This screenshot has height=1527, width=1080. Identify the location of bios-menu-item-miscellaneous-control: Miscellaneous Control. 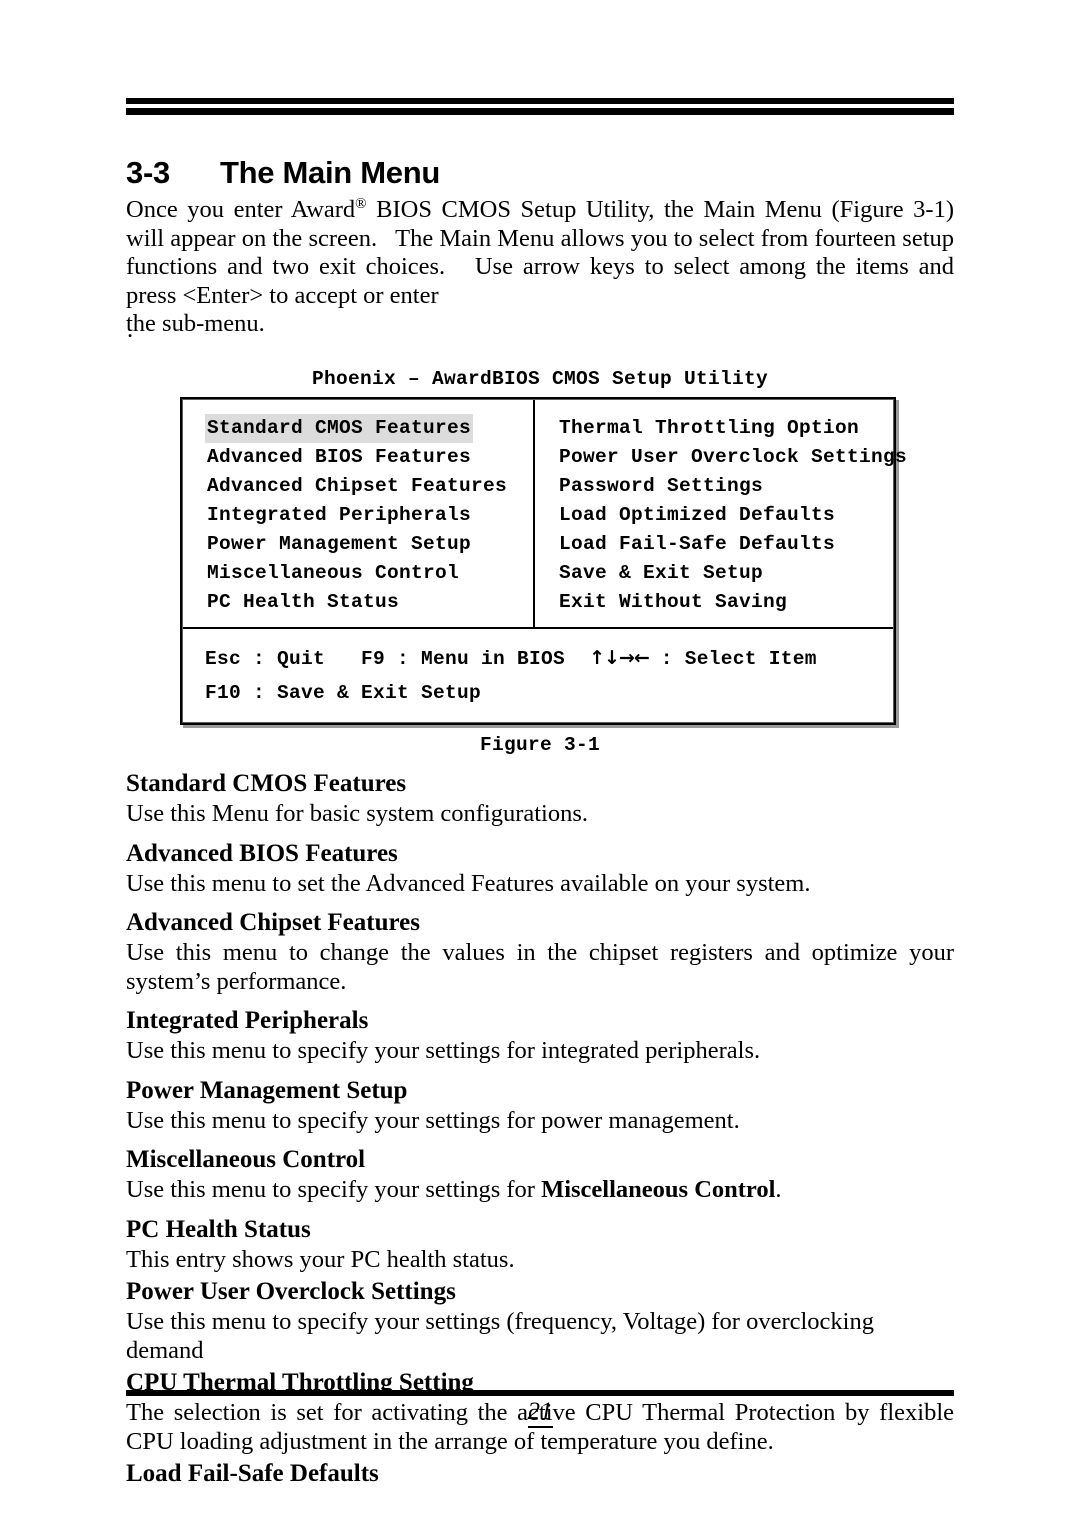
(333, 573).